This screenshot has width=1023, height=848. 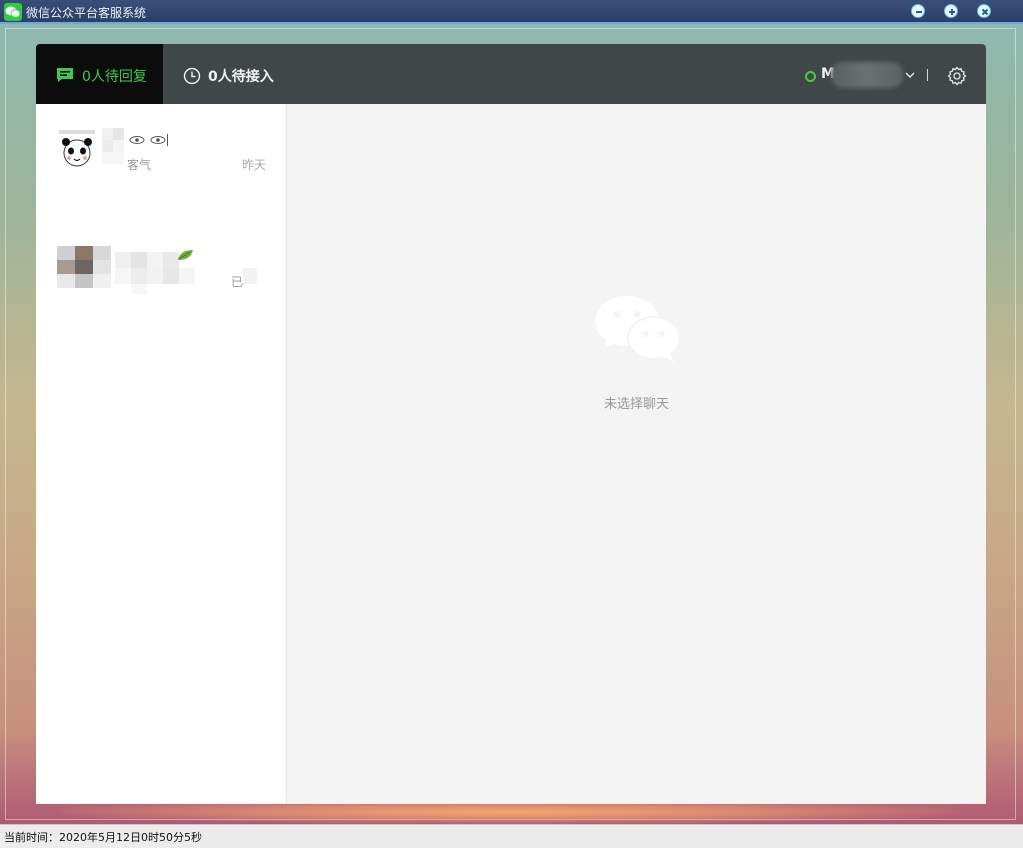 I want to click on redacted-conversation, so click(x=157, y=271).